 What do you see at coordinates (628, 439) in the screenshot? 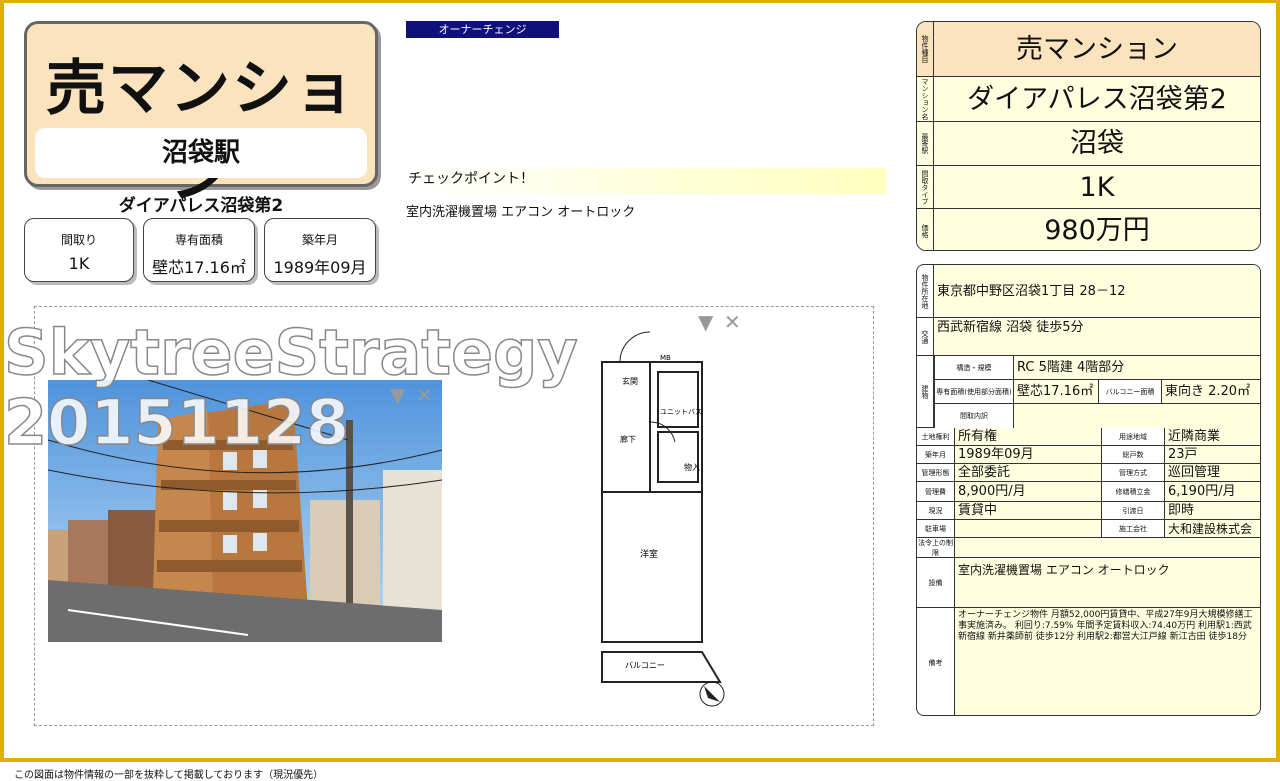
I see `plan-hallway: 廊下` at bounding box center [628, 439].